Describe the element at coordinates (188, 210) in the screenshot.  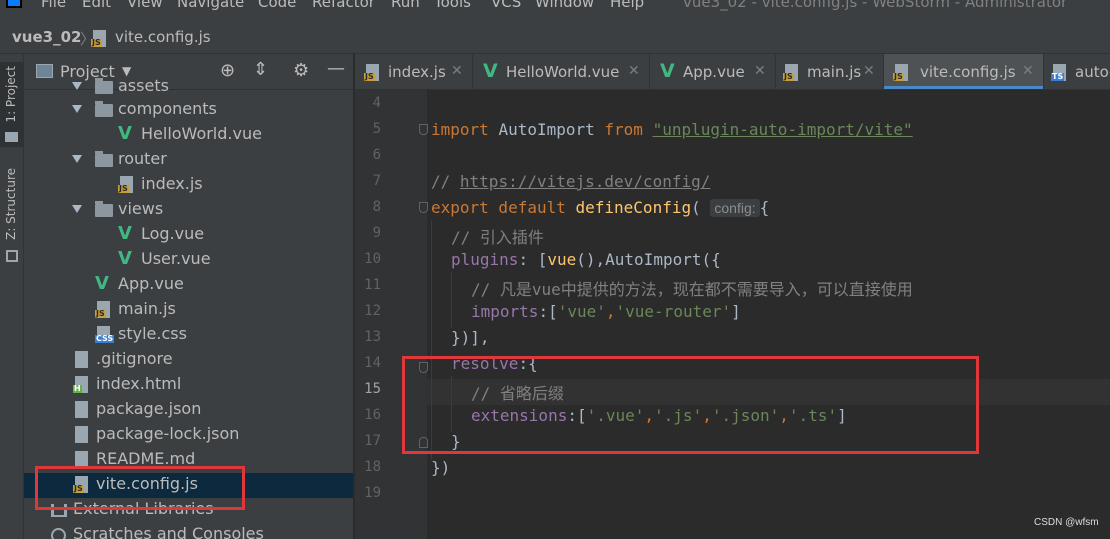
I see `tree-folder-views: views` at that location.